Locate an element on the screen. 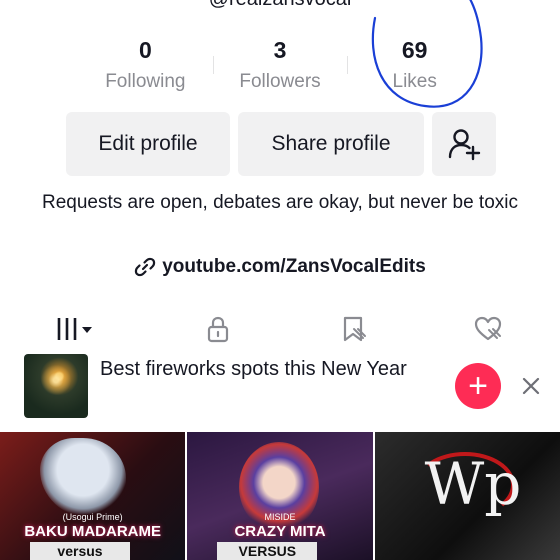 The height and width of the screenshot is (560, 560). followers-stat: 3 Followers is located at coordinates (280, 68).